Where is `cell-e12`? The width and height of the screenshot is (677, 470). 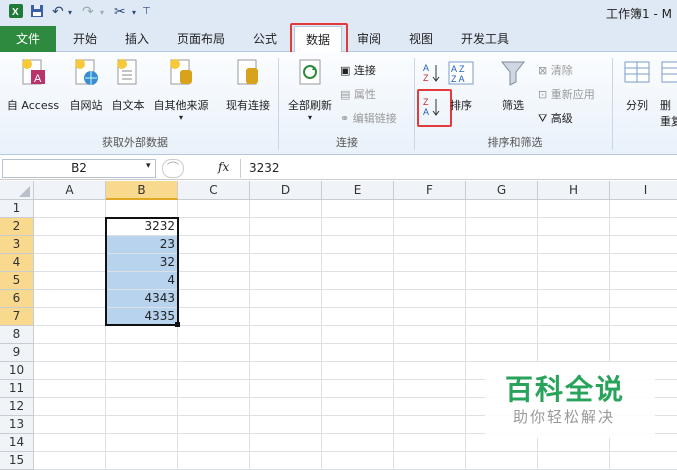 cell-e12 is located at coordinates (358, 407).